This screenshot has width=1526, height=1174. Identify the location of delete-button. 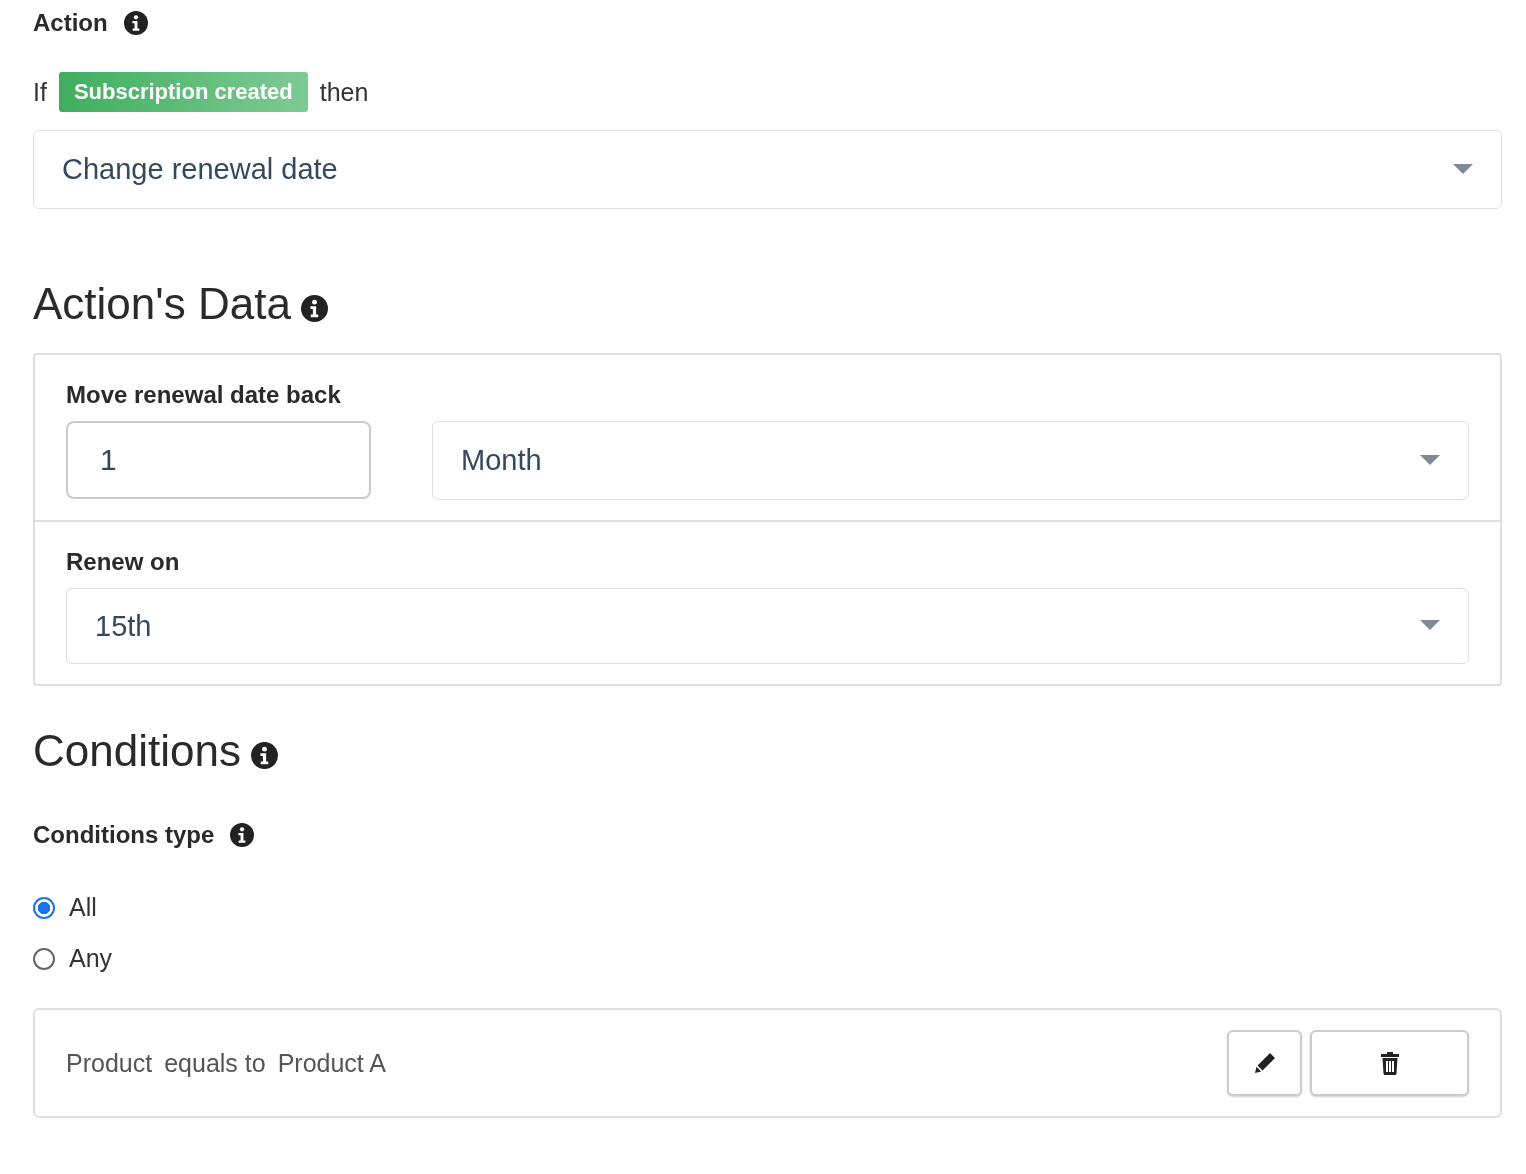
(1389, 1063).